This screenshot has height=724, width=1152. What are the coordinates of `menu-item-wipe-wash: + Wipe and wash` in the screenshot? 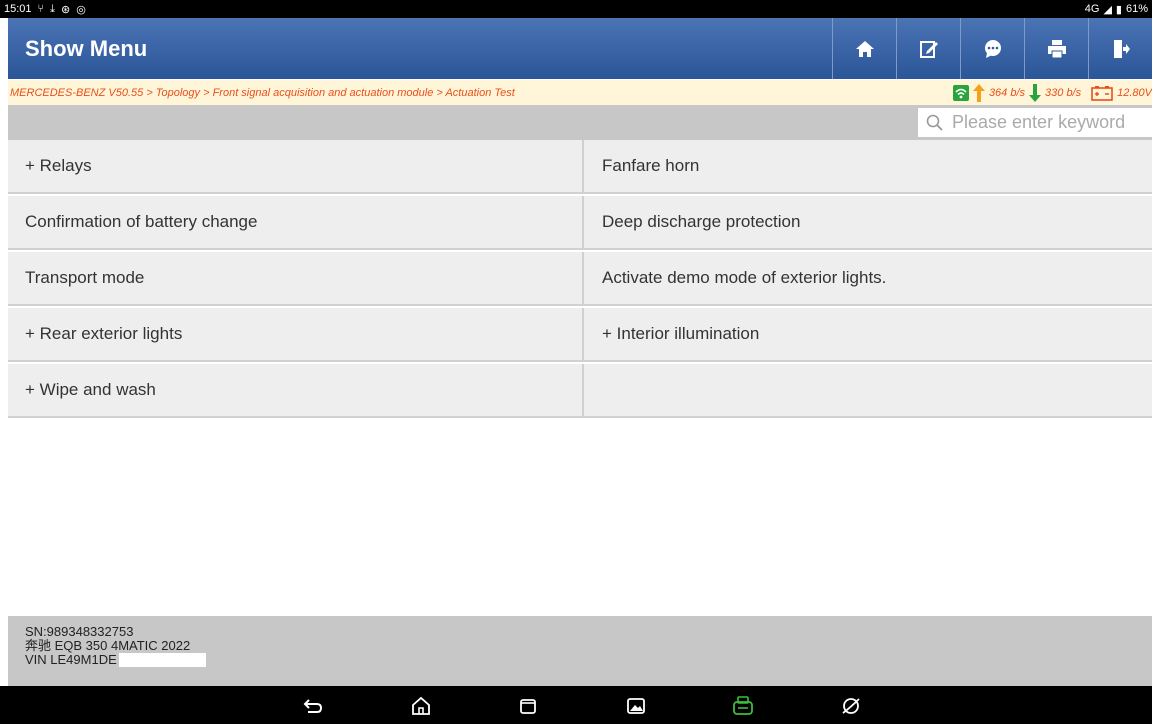 It's located at (296, 391).